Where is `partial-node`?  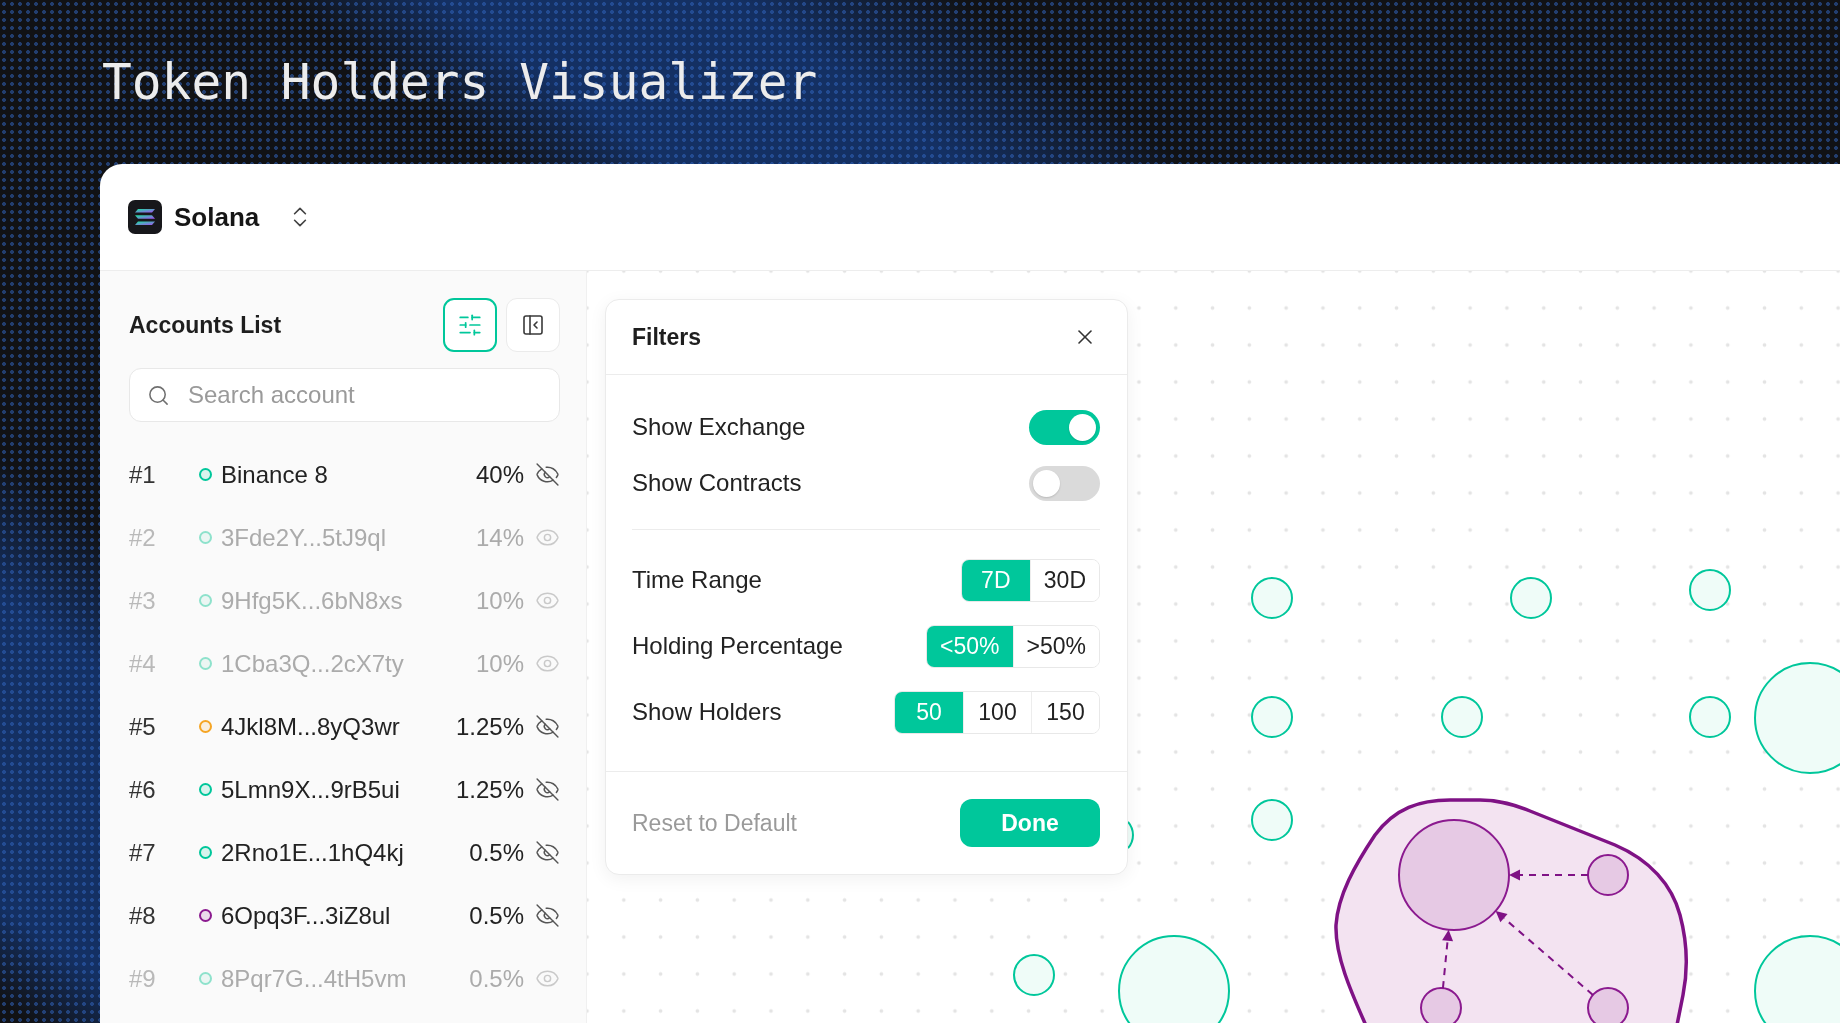
partial-node is located at coordinates (1130, 835).